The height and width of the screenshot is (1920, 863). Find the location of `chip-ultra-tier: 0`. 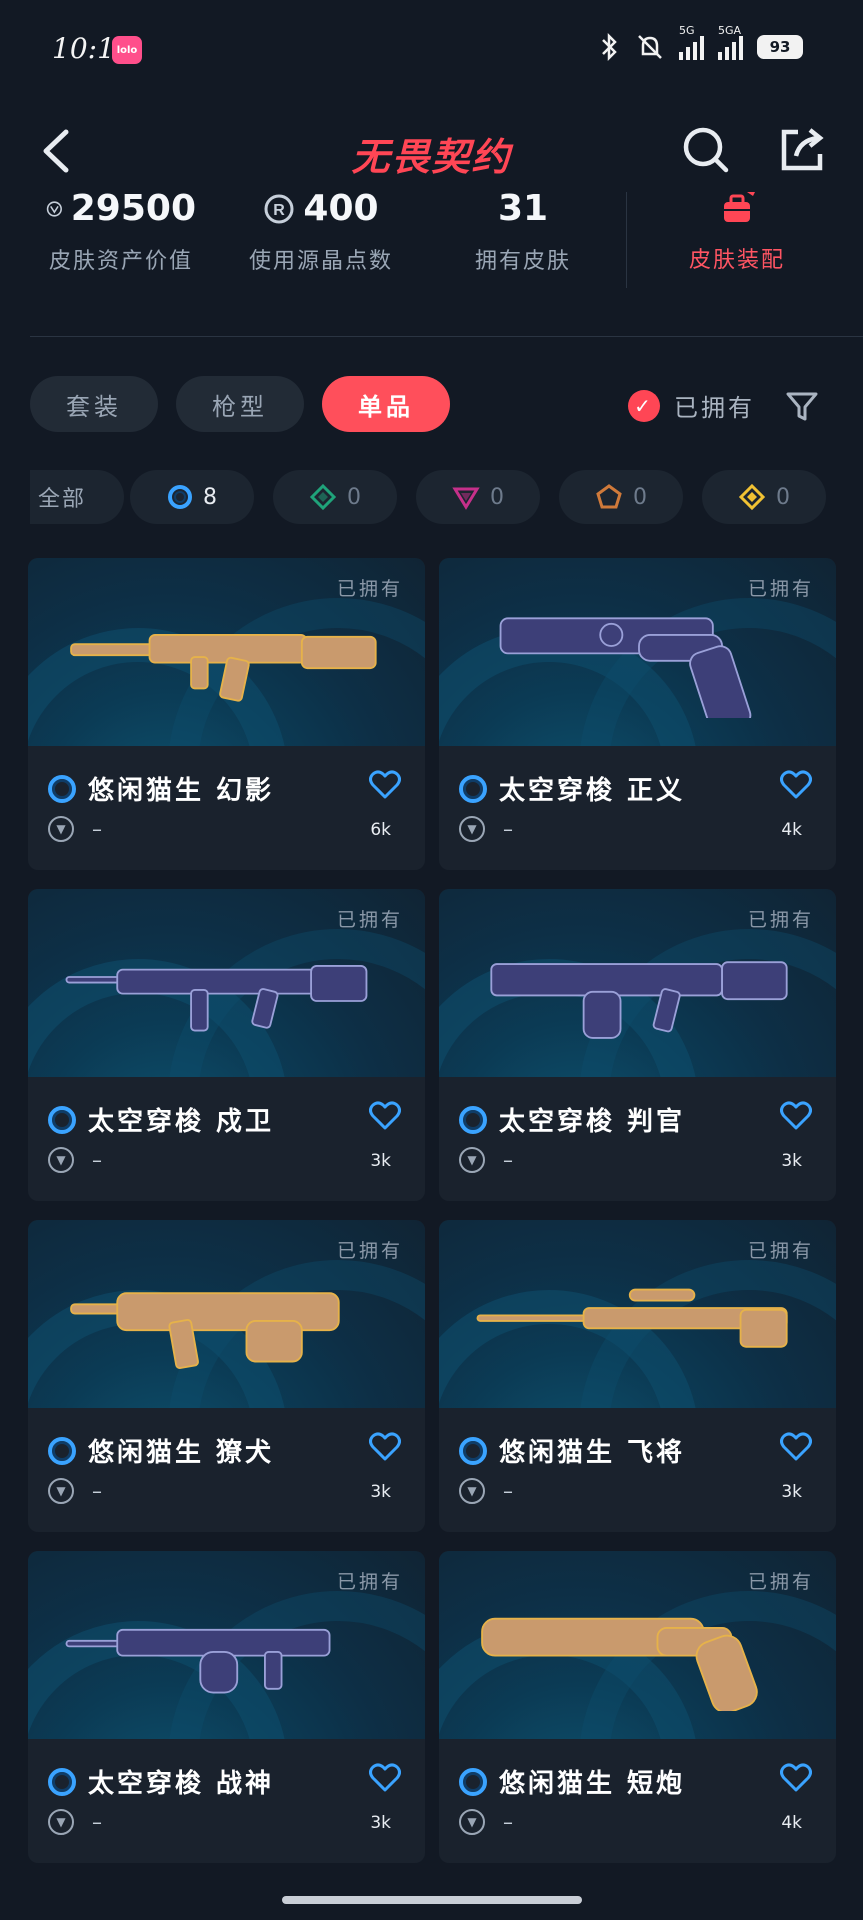

chip-ultra-tier: 0 is located at coordinates (764, 497).